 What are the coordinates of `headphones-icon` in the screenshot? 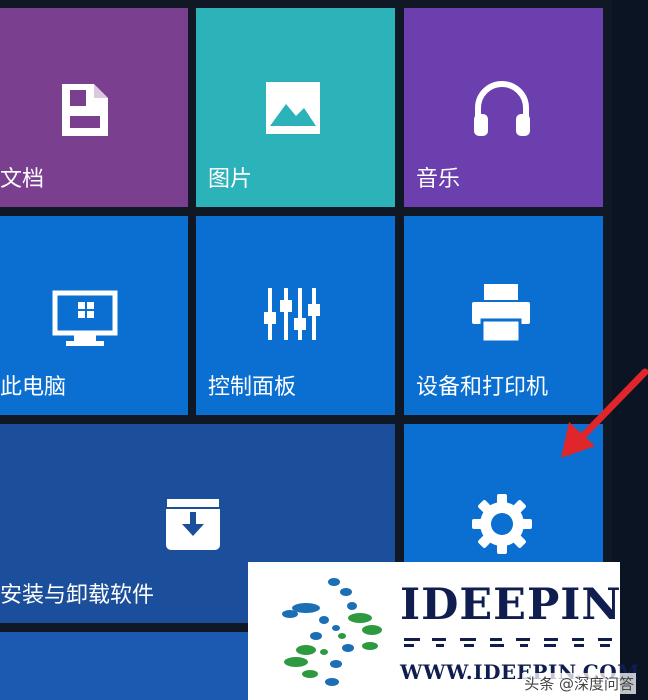 It's located at (502, 108).